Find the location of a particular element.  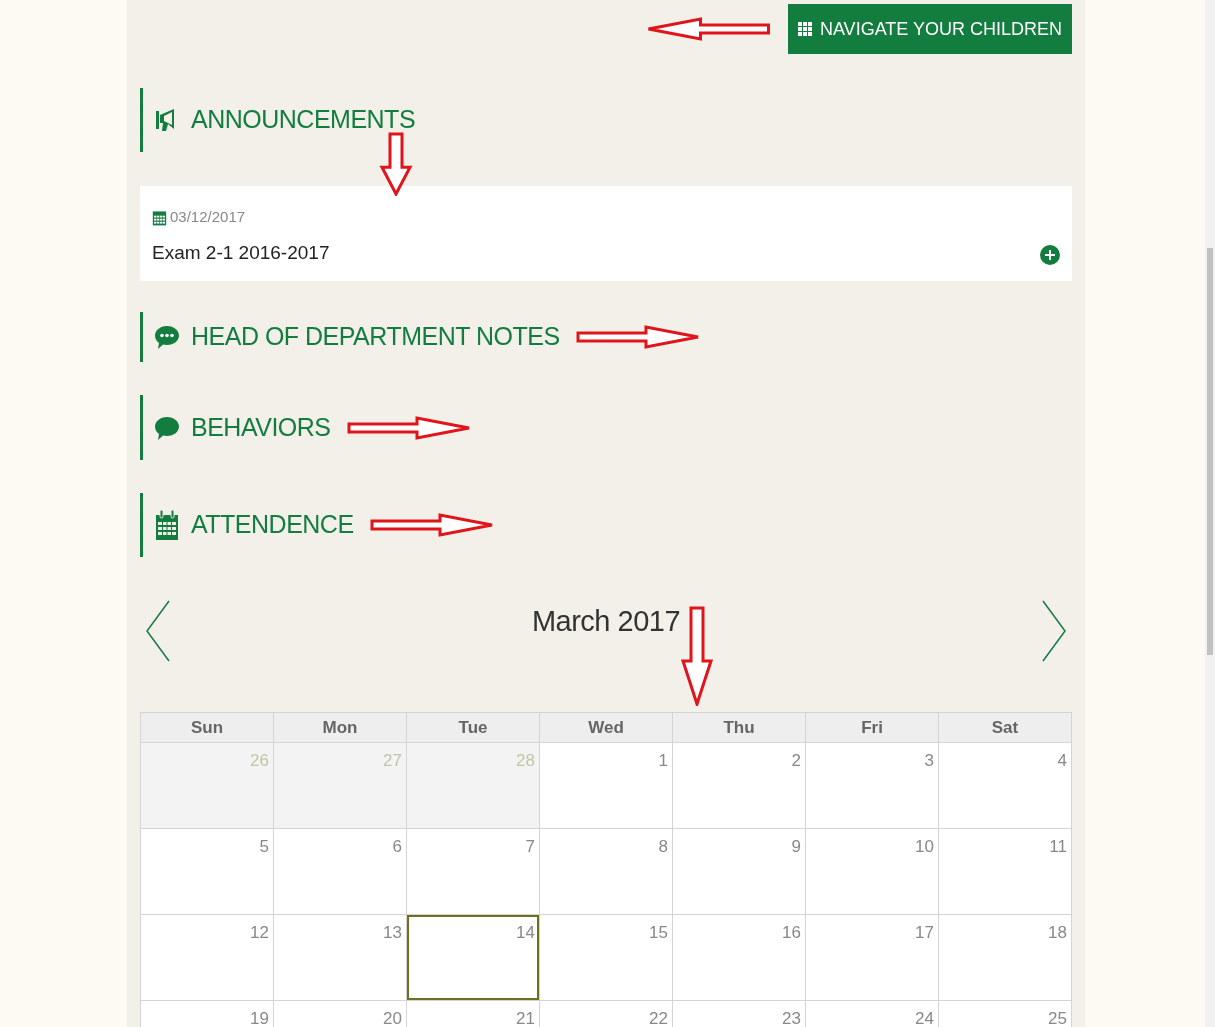

plus-icon is located at coordinates (1050, 255).